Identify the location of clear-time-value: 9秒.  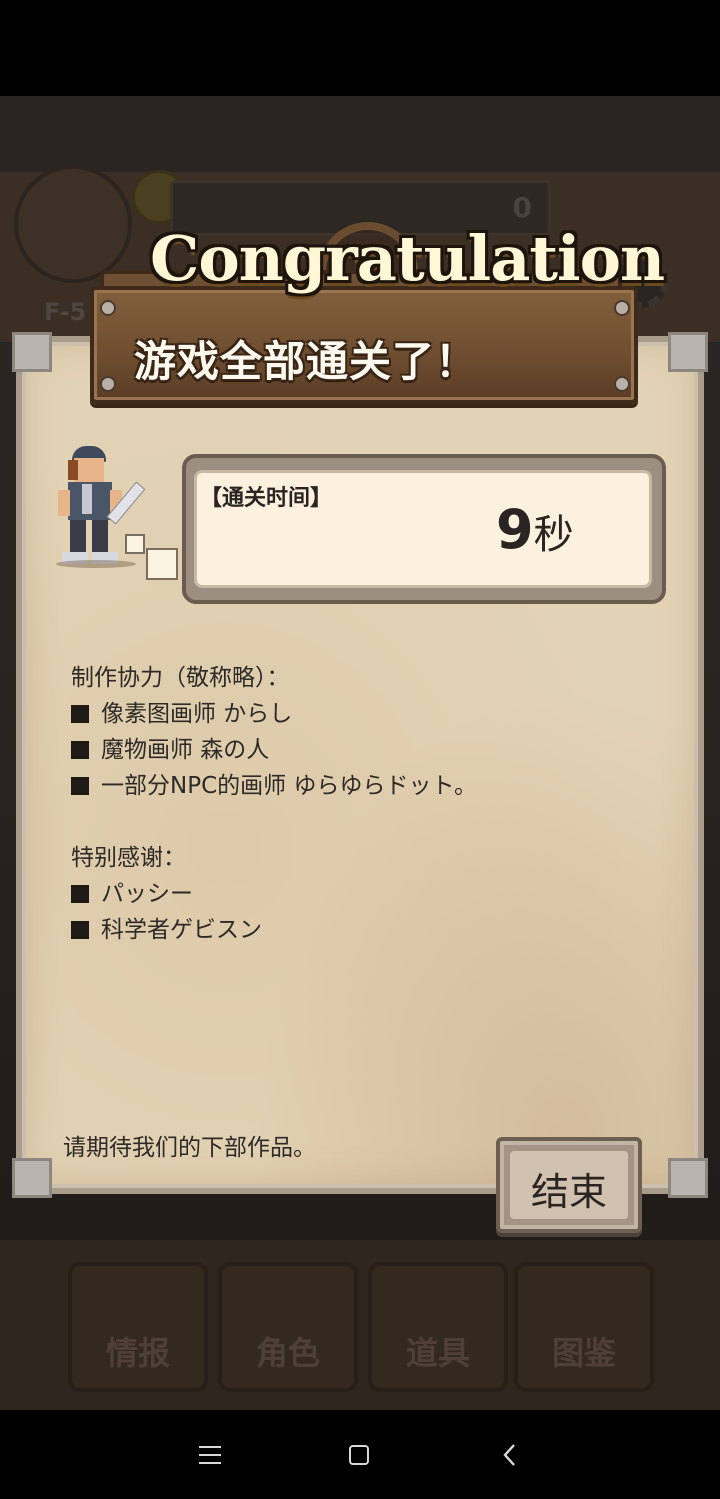
(535, 529).